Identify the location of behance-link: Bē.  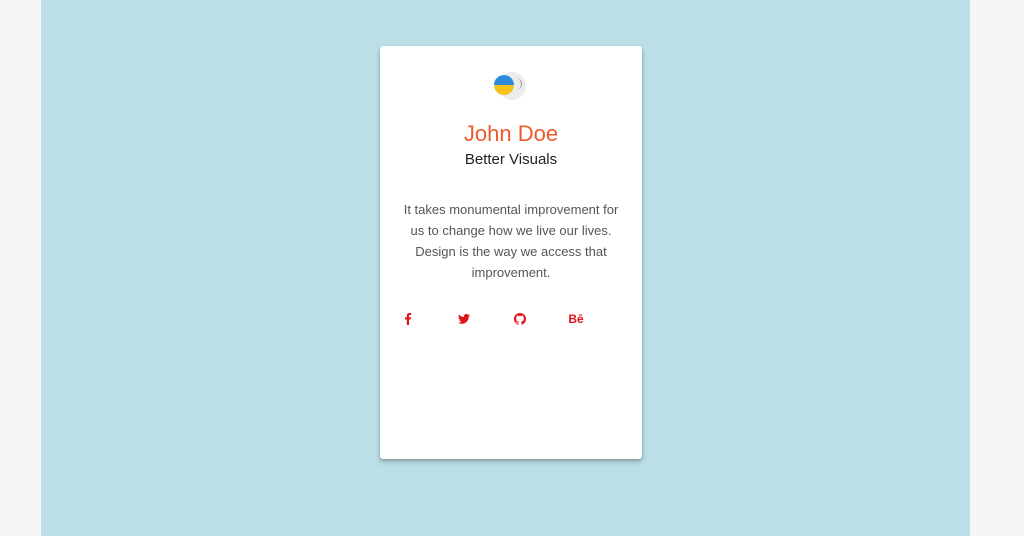
(576, 319).